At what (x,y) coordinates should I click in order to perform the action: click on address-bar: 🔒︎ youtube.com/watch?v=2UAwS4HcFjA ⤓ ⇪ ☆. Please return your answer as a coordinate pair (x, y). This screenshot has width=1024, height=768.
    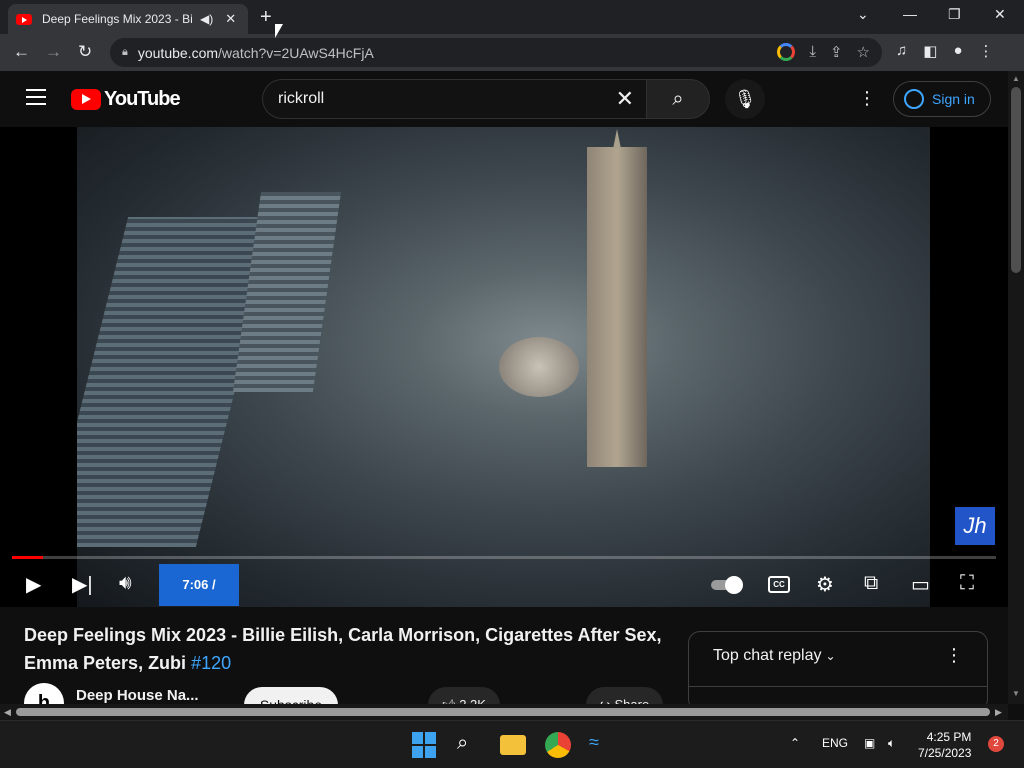
    Looking at the image, I should click on (496, 52).